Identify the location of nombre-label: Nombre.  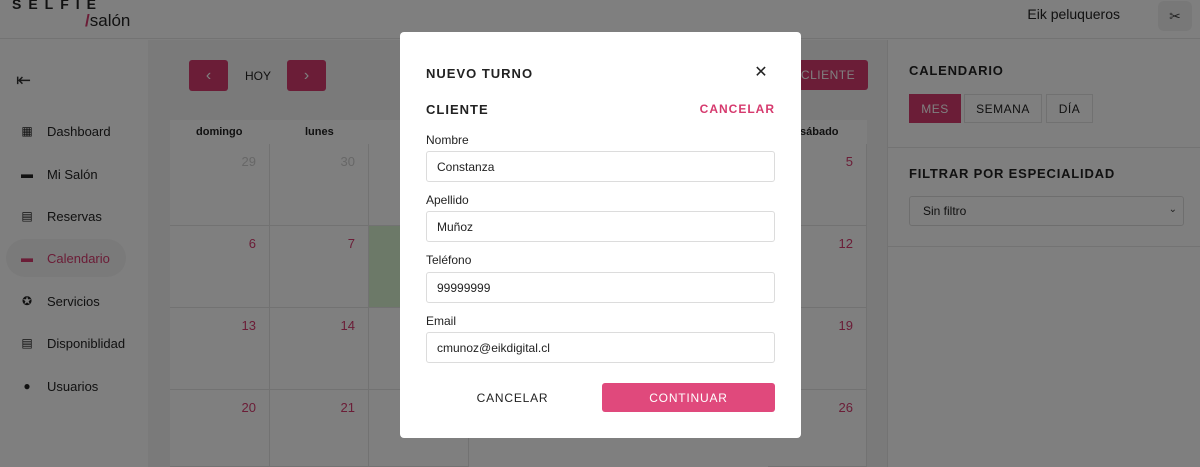
(447, 140).